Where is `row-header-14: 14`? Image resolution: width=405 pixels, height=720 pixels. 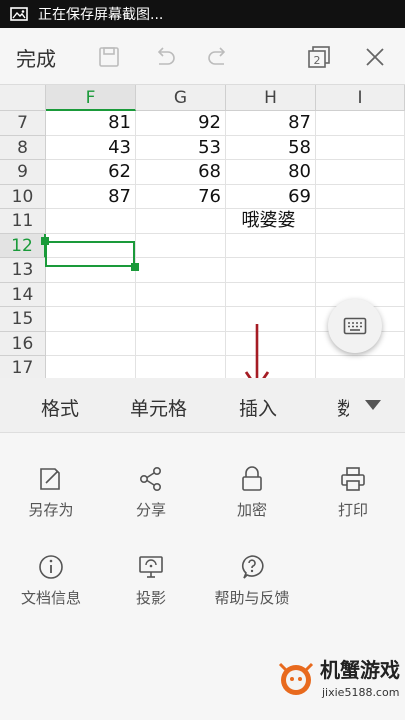 row-header-14: 14 is located at coordinates (23, 294).